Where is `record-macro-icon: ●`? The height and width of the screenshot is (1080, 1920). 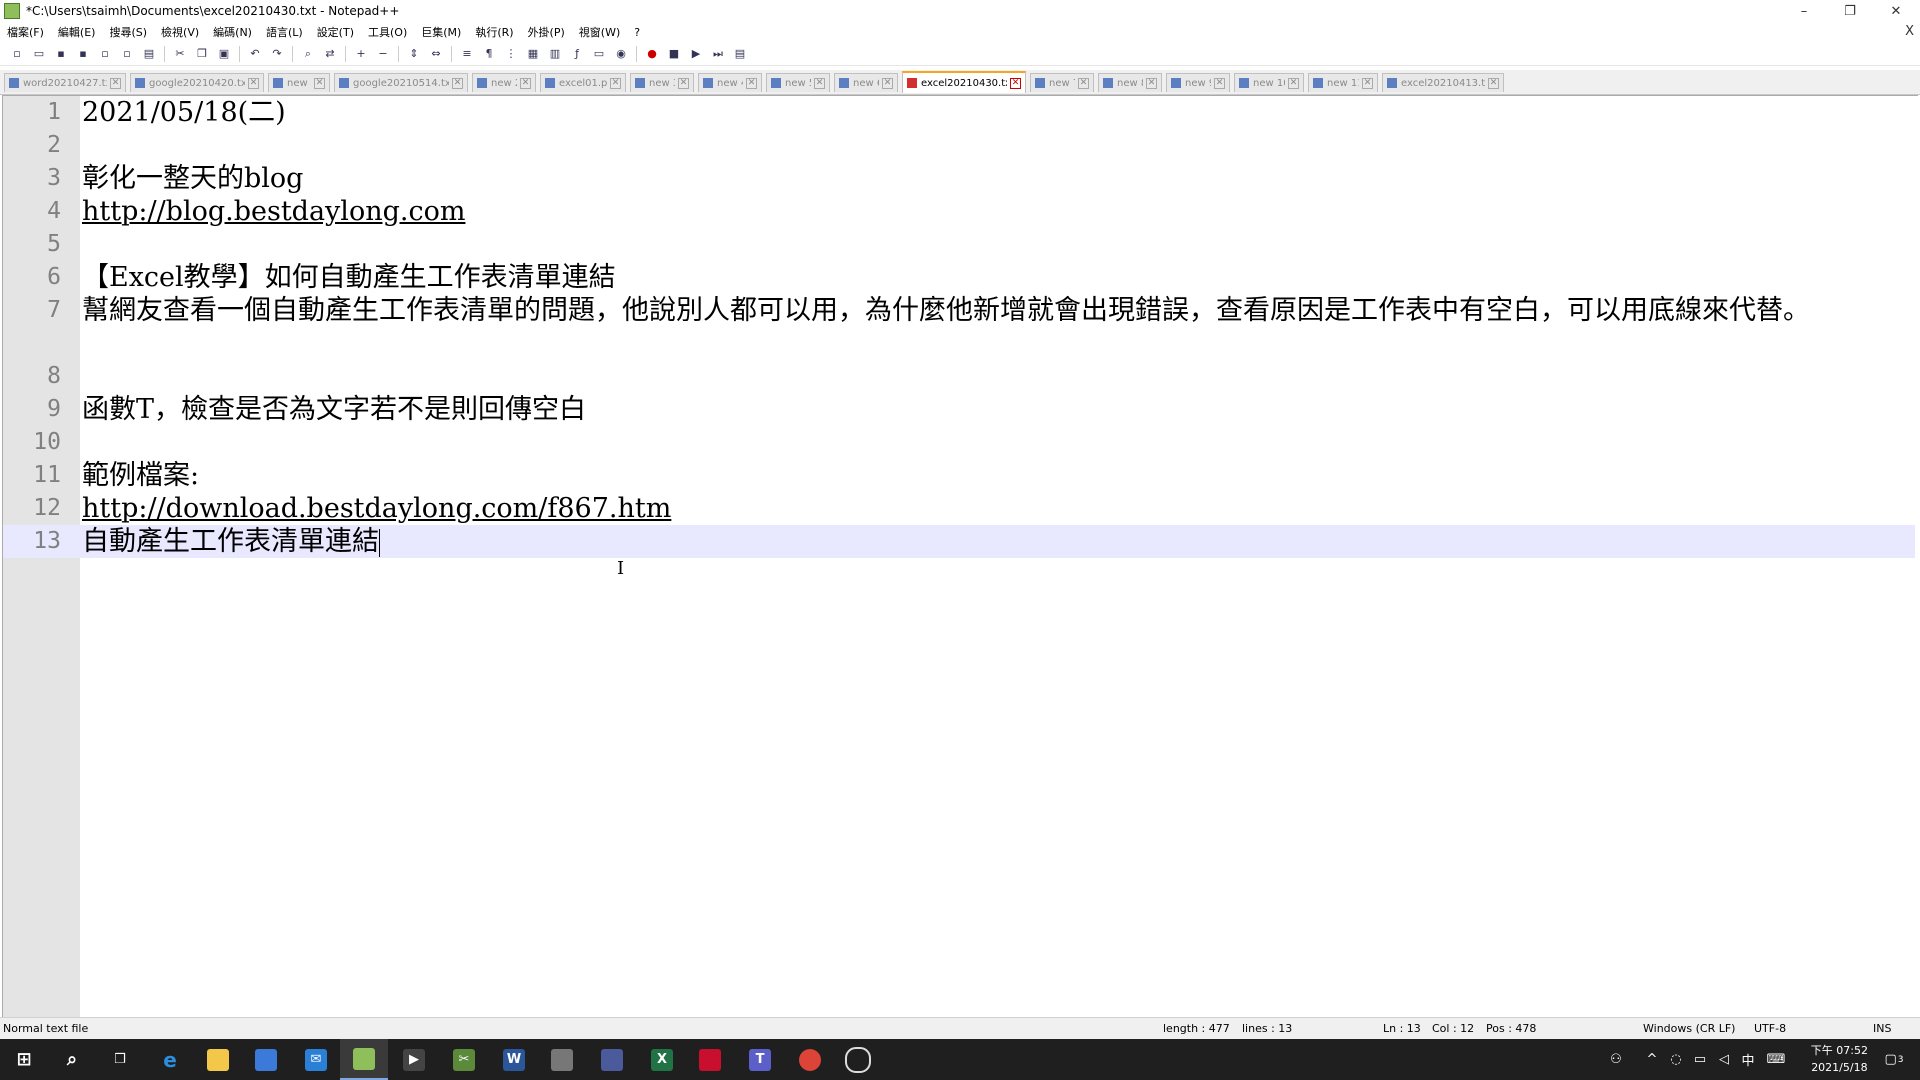
record-macro-icon: ● is located at coordinates (652, 54).